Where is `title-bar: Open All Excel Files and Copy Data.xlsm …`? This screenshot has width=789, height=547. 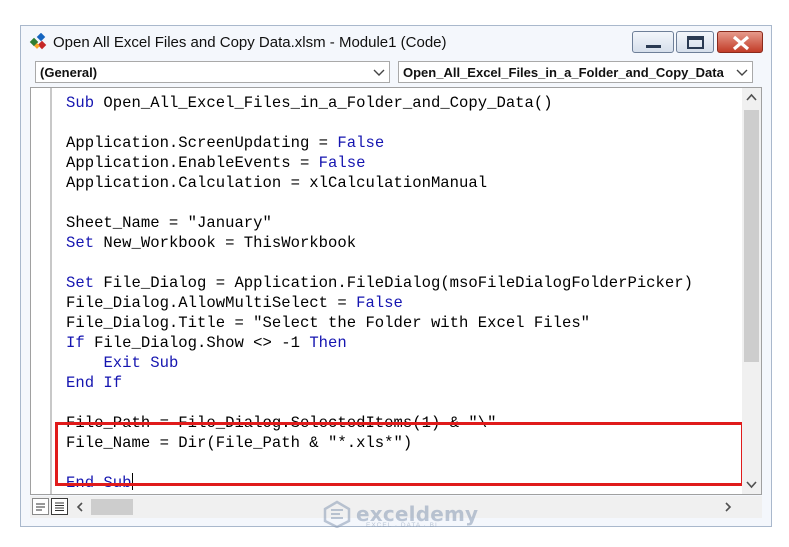
title-bar: Open All Excel Files and Copy Data.xlsm … is located at coordinates (396, 42).